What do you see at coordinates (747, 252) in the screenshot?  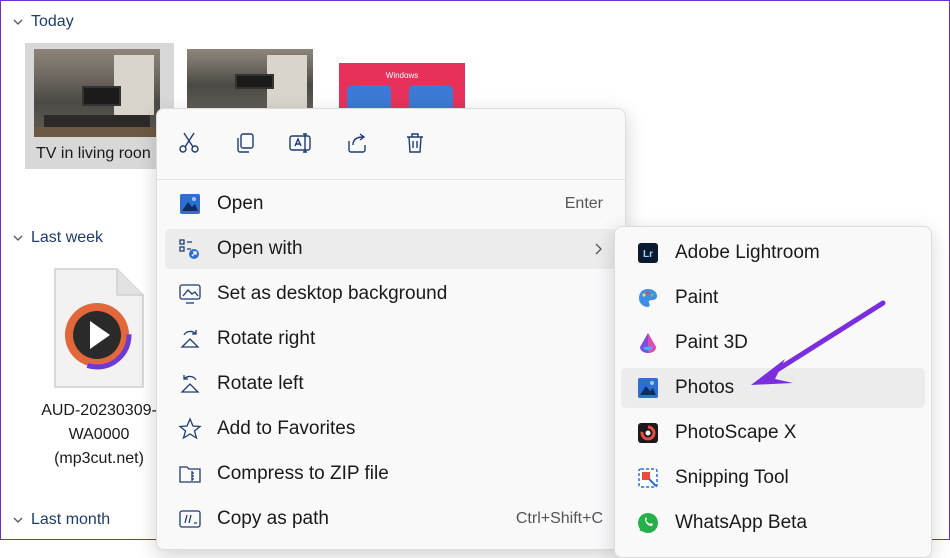 I see `submenu-item-label: Adobe Lightroom` at bounding box center [747, 252].